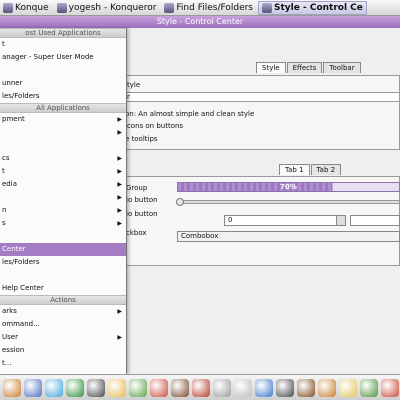  I want to click on chat-icon, so click(306, 387).